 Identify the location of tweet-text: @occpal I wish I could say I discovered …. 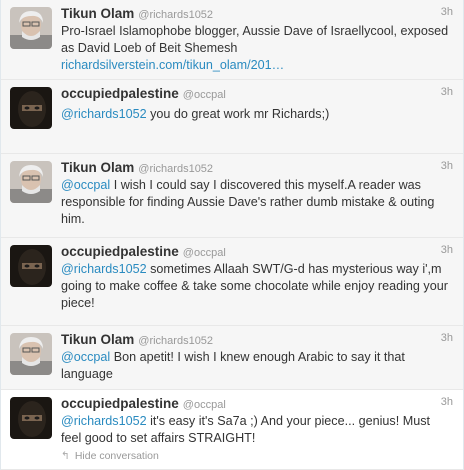
(257, 202).